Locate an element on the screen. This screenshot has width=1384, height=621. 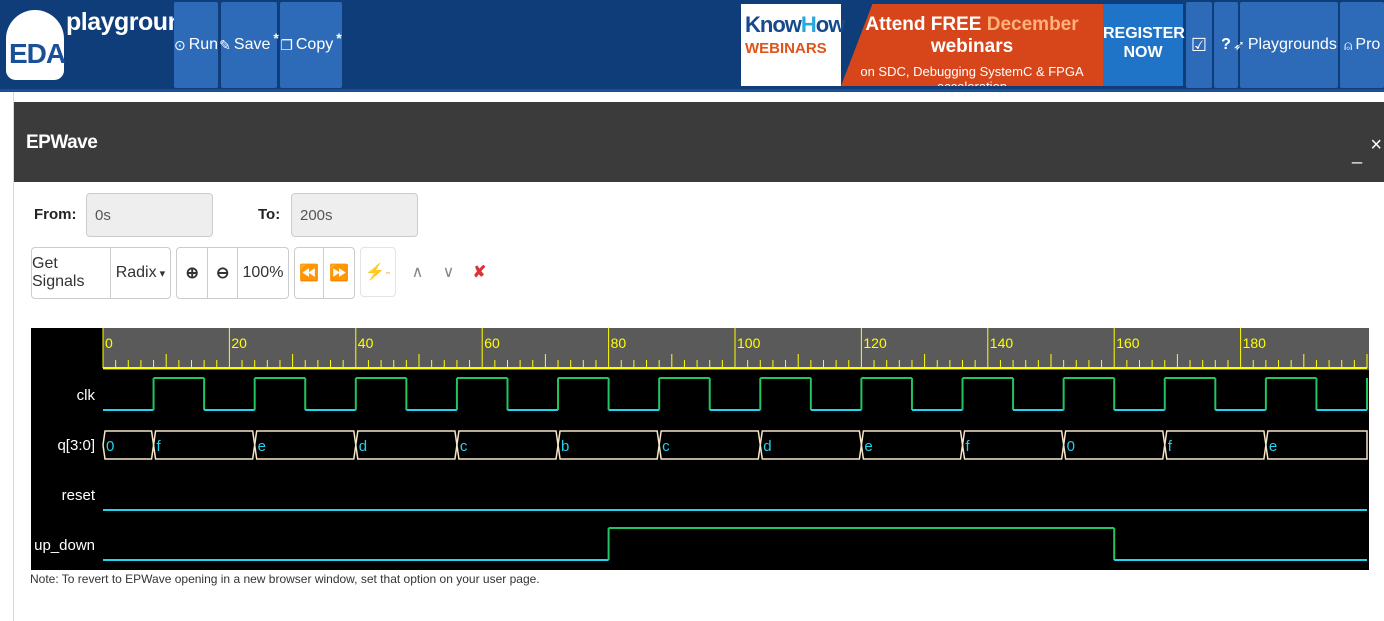
logo-mark: EDA is located at coordinates (37, 53).